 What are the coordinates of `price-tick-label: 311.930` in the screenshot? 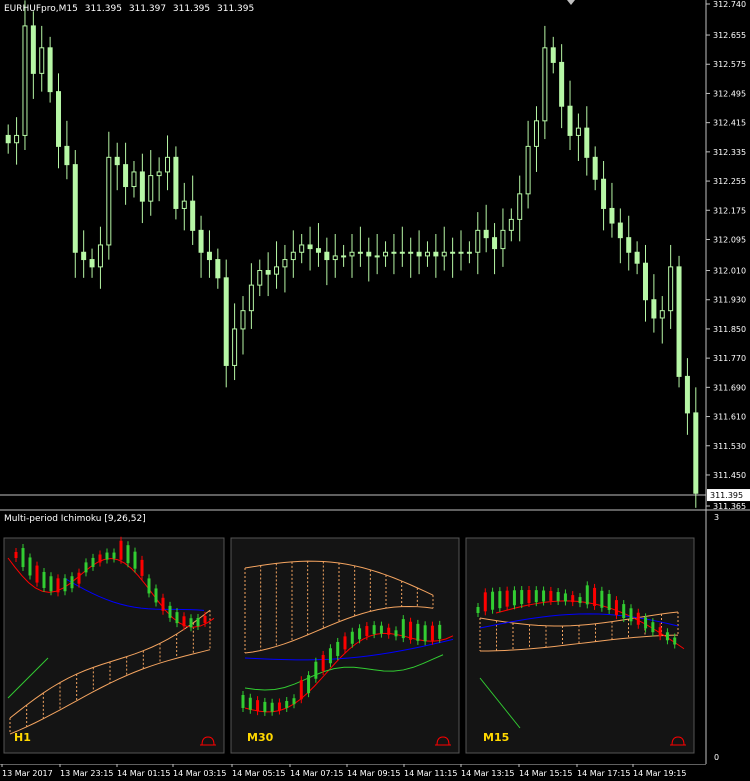 It's located at (729, 300).